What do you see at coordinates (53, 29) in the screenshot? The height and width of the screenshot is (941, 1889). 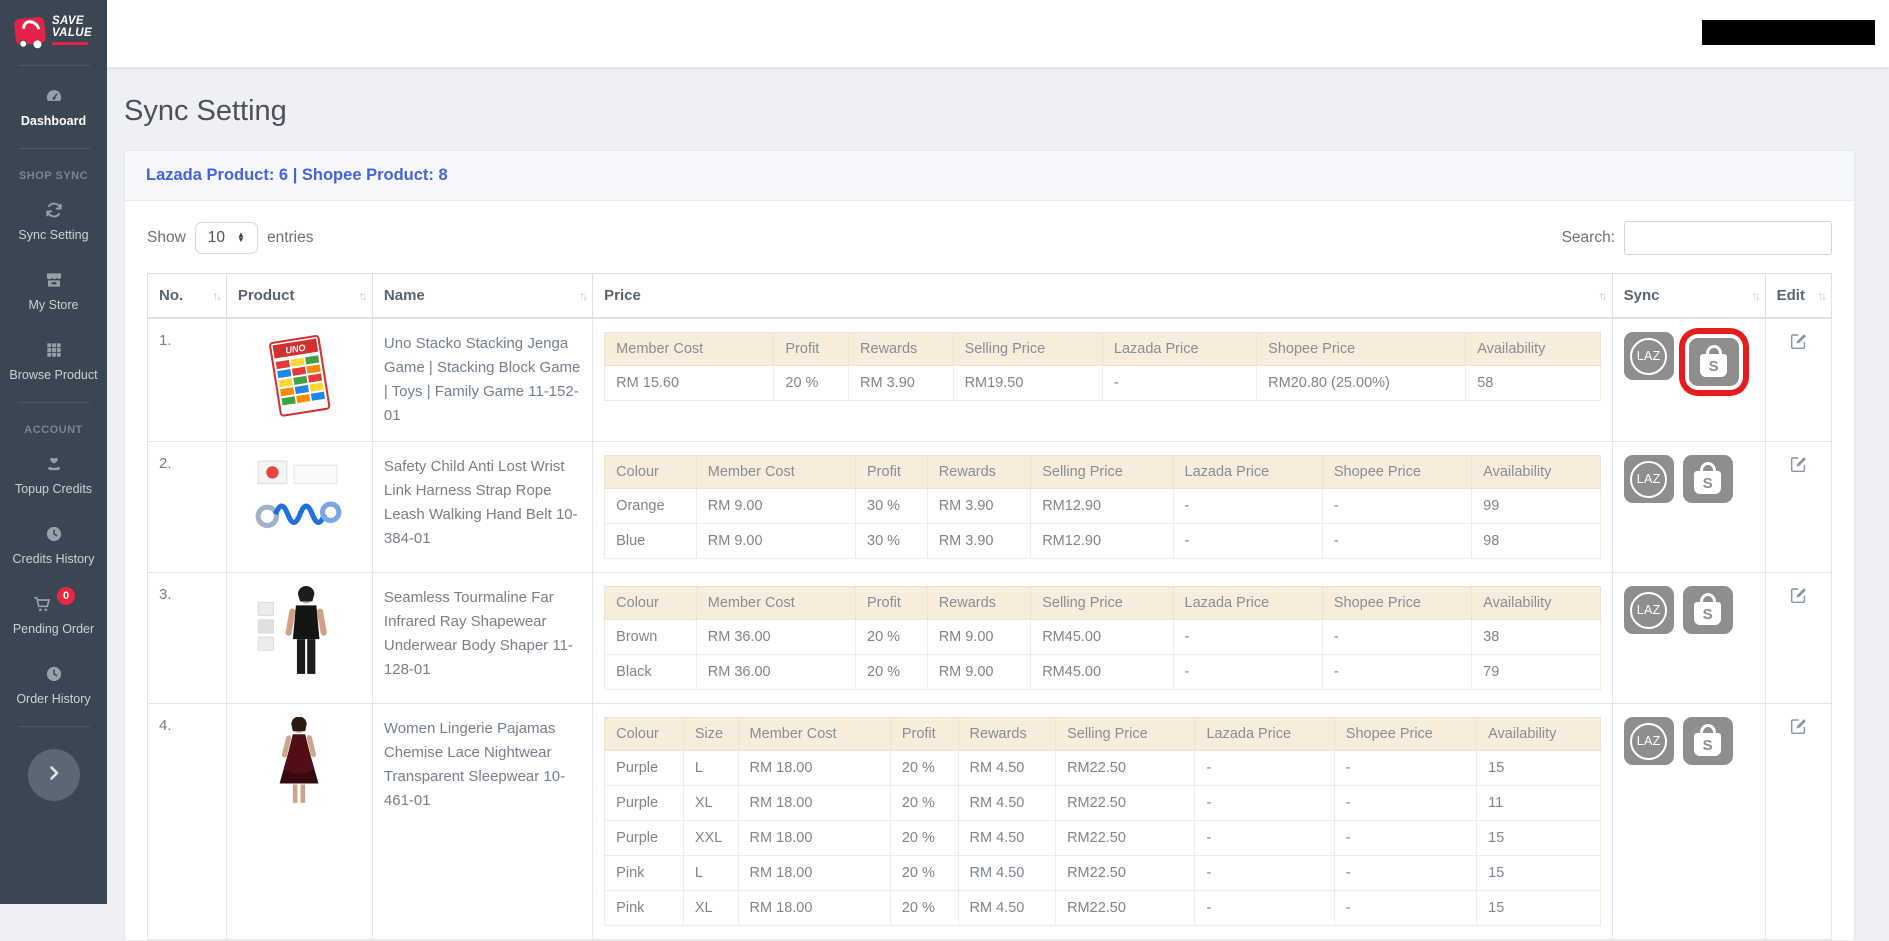 I see `app-logo: SAVE VALUE` at bounding box center [53, 29].